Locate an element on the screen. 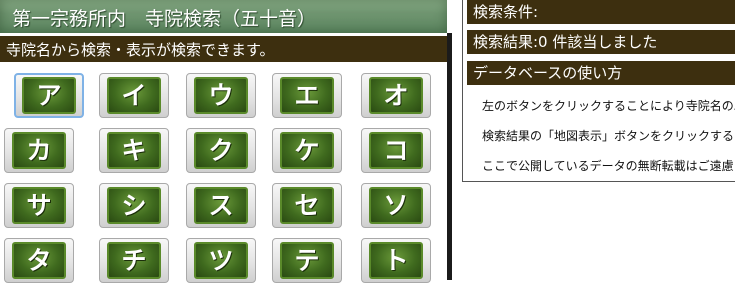 This screenshot has height=283, width=735. kana-label: テ is located at coordinates (307, 260).